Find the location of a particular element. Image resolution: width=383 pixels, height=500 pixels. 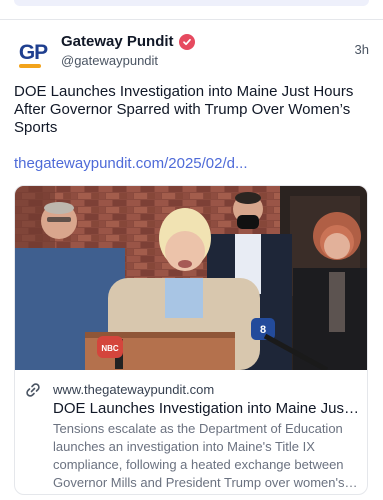

verified-badge-icon is located at coordinates (186, 41).